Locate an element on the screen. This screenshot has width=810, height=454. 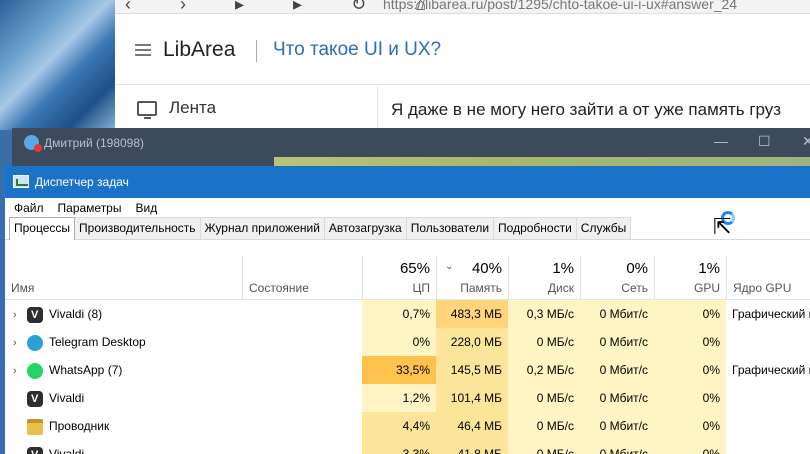
tab-details: Подробности is located at coordinates (535, 228).